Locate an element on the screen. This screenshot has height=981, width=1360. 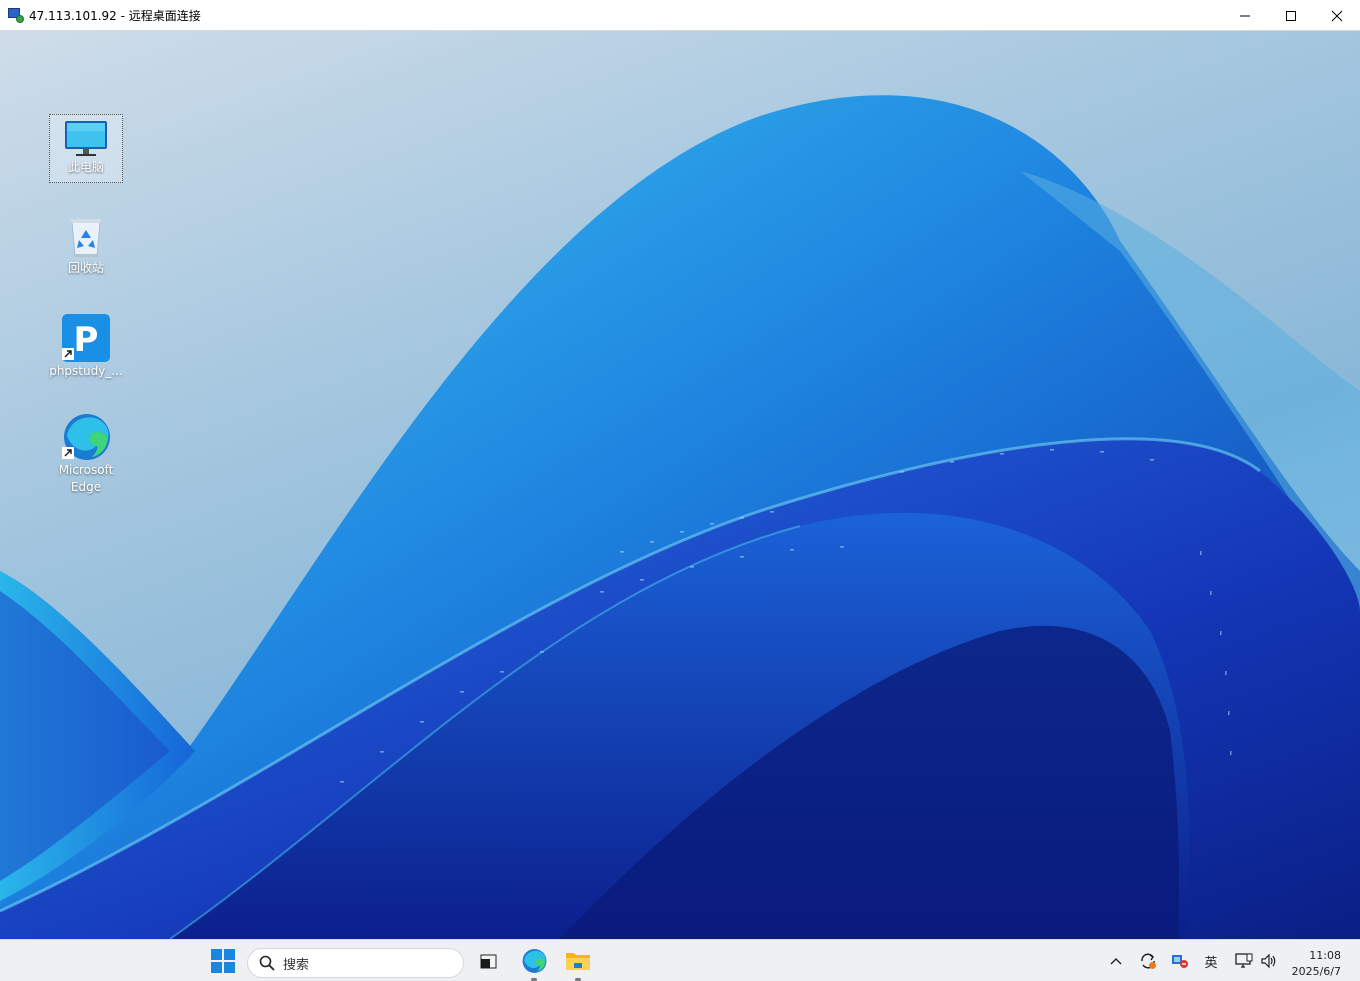
input-language-indicator: 英 is located at coordinates (1211, 963).